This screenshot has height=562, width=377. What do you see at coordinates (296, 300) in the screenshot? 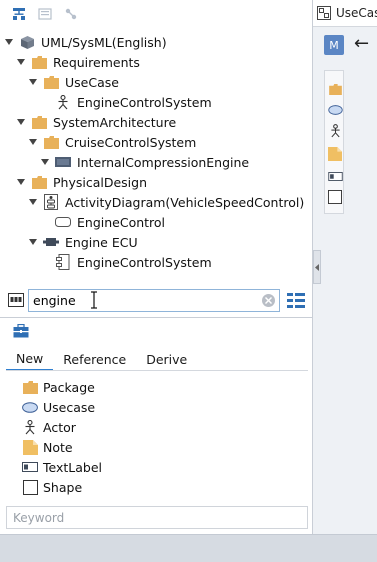
I see `filter-options-icon` at bounding box center [296, 300].